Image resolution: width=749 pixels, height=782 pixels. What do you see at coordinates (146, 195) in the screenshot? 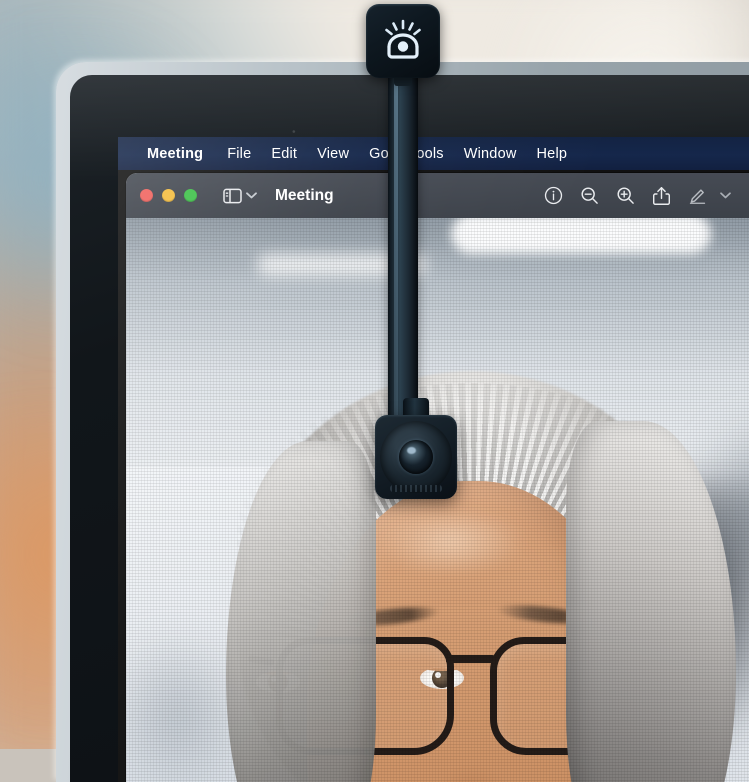
I see `close-button` at bounding box center [146, 195].